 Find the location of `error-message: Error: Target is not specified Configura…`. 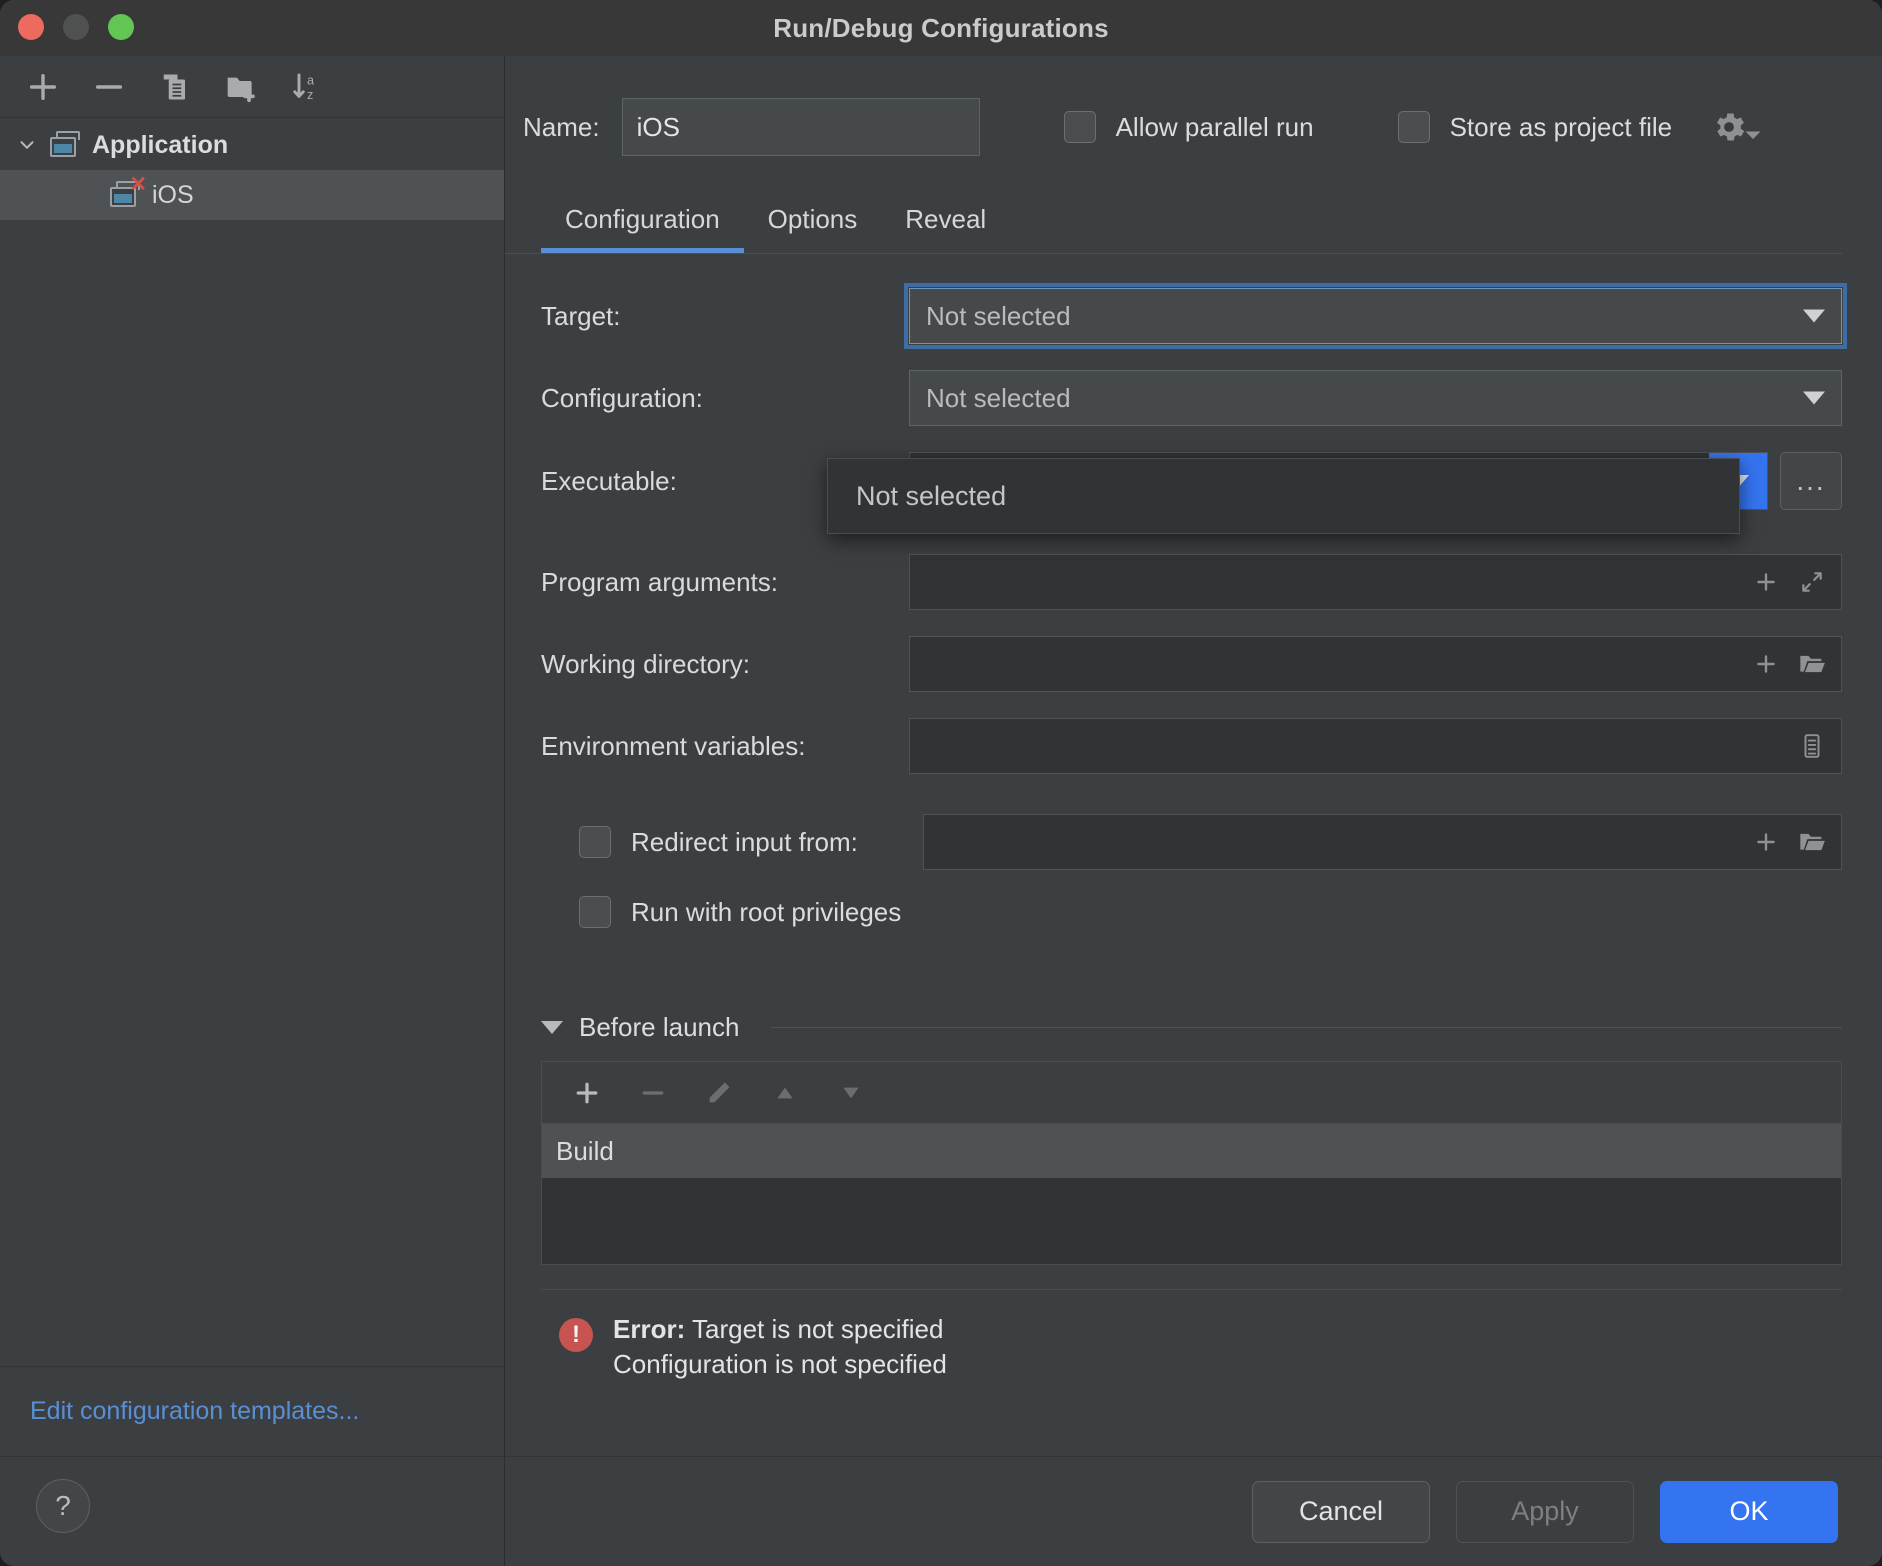

error-message: Error: Target is not specified Configura… is located at coordinates (780, 1347).